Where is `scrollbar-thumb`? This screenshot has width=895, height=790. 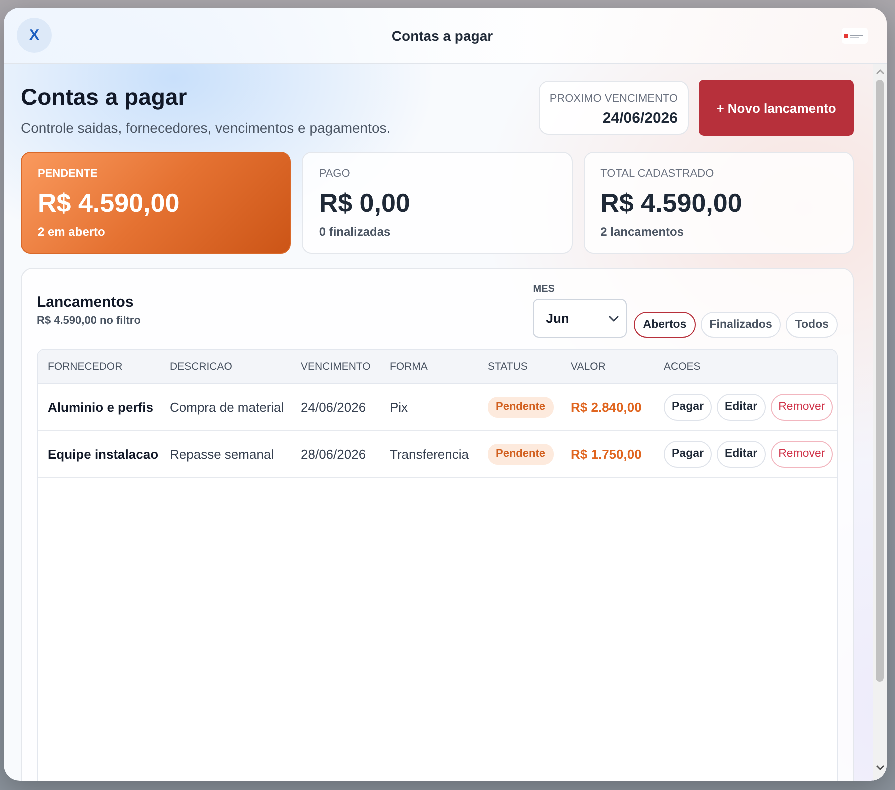 scrollbar-thumb is located at coordinates (880, 381).